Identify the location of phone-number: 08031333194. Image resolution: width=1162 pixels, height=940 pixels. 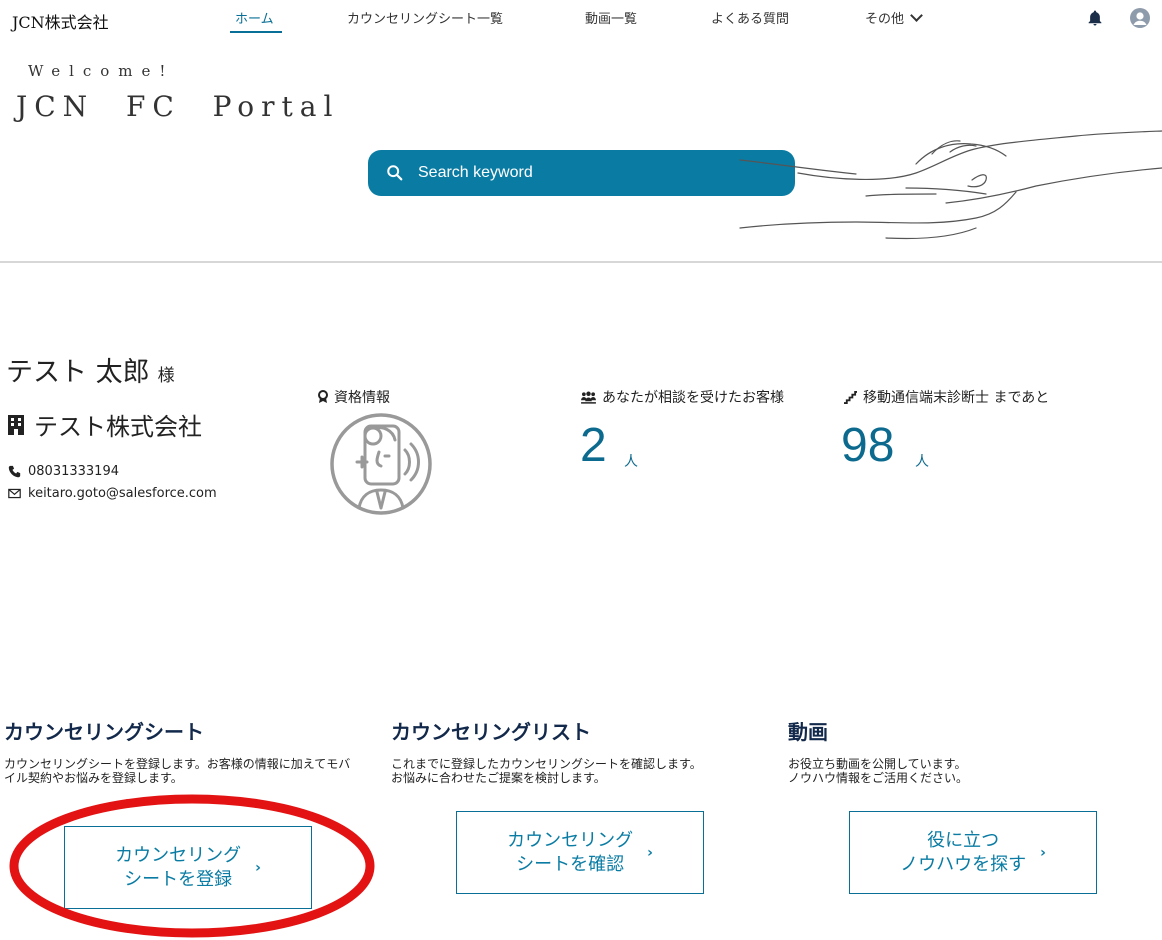
(73, 471).